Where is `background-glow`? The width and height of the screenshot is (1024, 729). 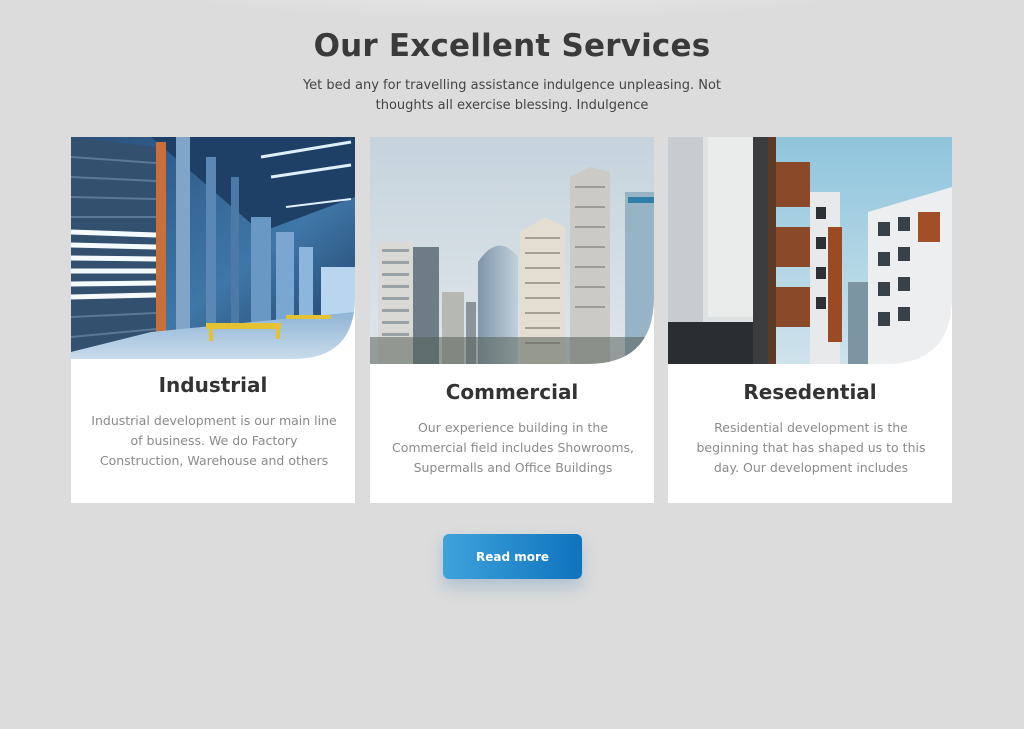 background-glow is located at coordinates (512, 10).